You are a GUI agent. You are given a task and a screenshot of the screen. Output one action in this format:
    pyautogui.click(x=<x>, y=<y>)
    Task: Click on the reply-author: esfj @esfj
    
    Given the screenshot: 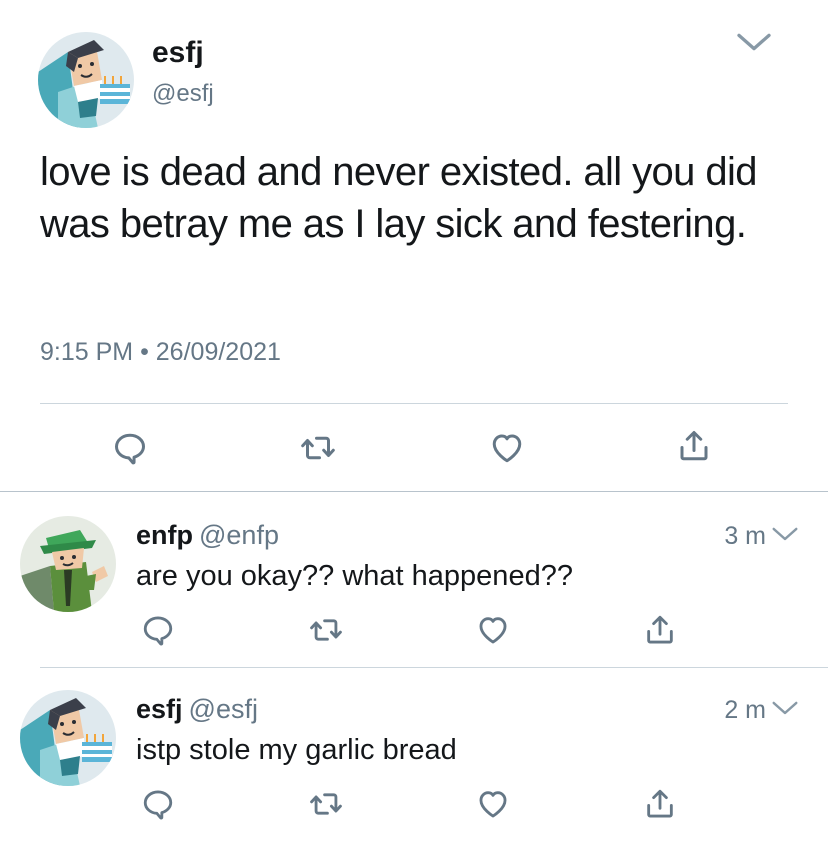 What is the action you would take?
    pyautogui.click(x=197, y=709)
    